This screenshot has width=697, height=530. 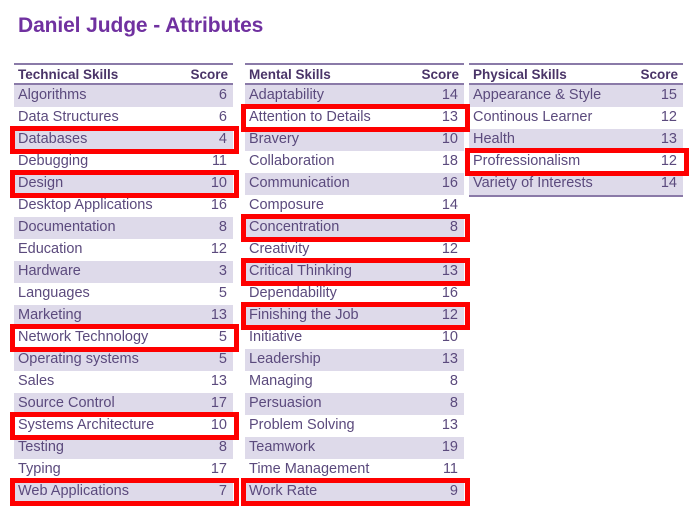 What do you see at coordinates (533, 183) in the screenshot?
I see `skill-name: Variety of Interests` at bounding box center [533, 183].